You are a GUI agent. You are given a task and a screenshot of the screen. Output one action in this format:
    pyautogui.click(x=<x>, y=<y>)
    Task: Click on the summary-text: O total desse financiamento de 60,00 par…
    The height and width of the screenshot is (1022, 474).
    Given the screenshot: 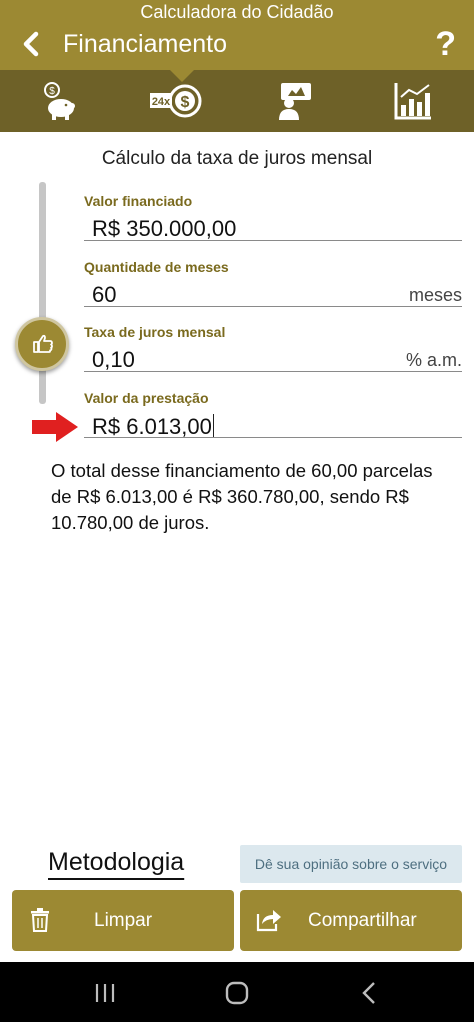 What is the action you would take?
    pyautogui.click(x=242, y=496)
    